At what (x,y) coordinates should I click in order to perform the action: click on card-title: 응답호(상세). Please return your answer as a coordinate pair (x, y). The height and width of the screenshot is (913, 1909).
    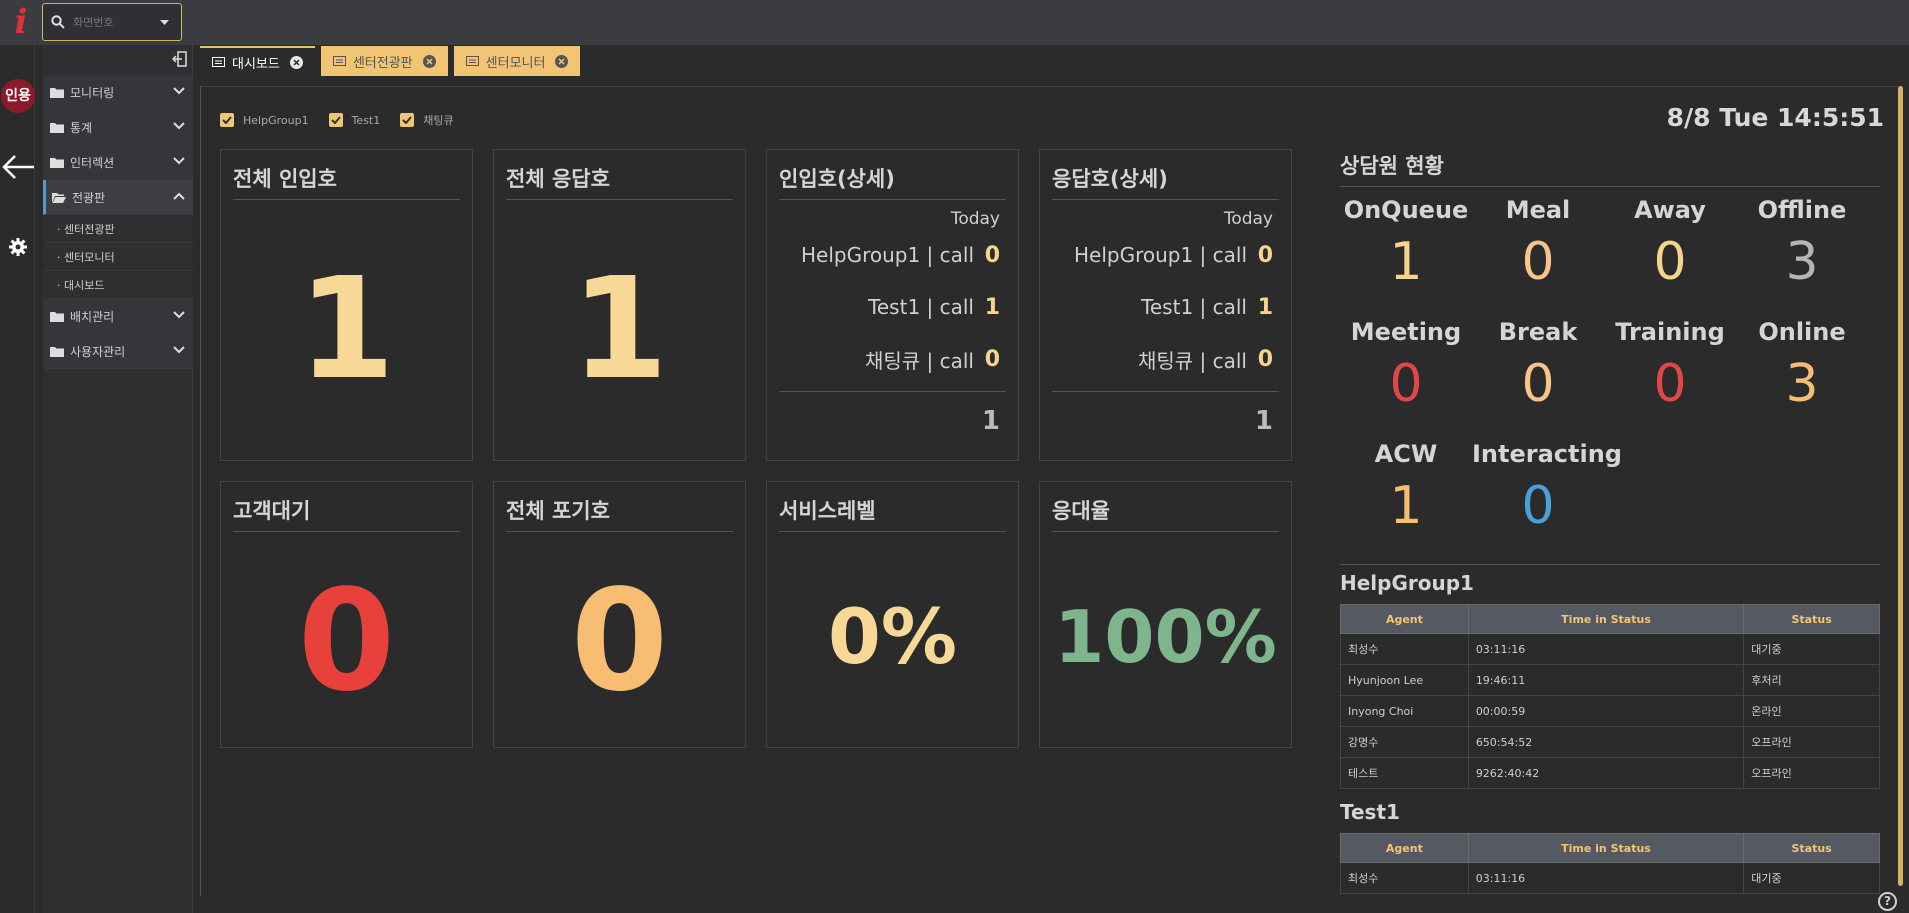
    Looking at the image, I should click on (1165, 181).